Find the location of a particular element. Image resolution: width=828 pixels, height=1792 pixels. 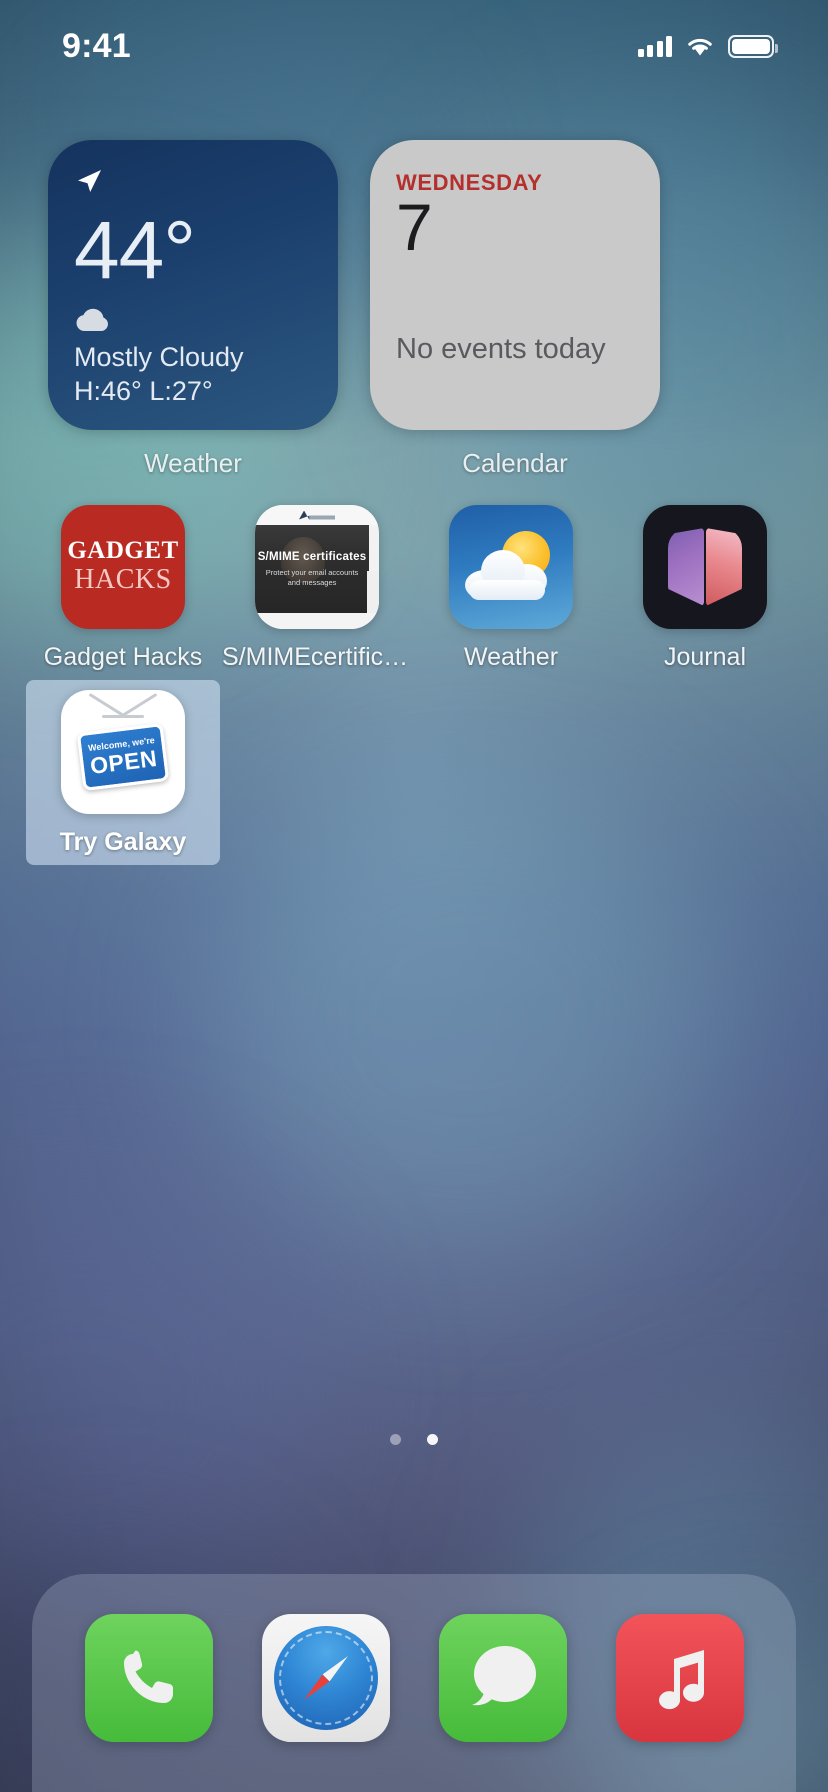

app-label-weather: Weather is located at coordinates (511, 657).